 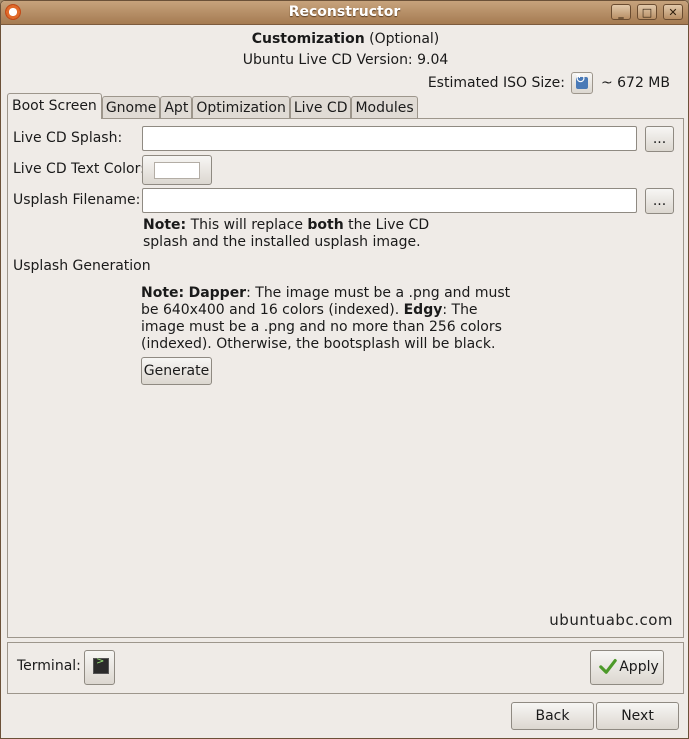 I want to click on maximize-button: □, so click(x=647, y=12).